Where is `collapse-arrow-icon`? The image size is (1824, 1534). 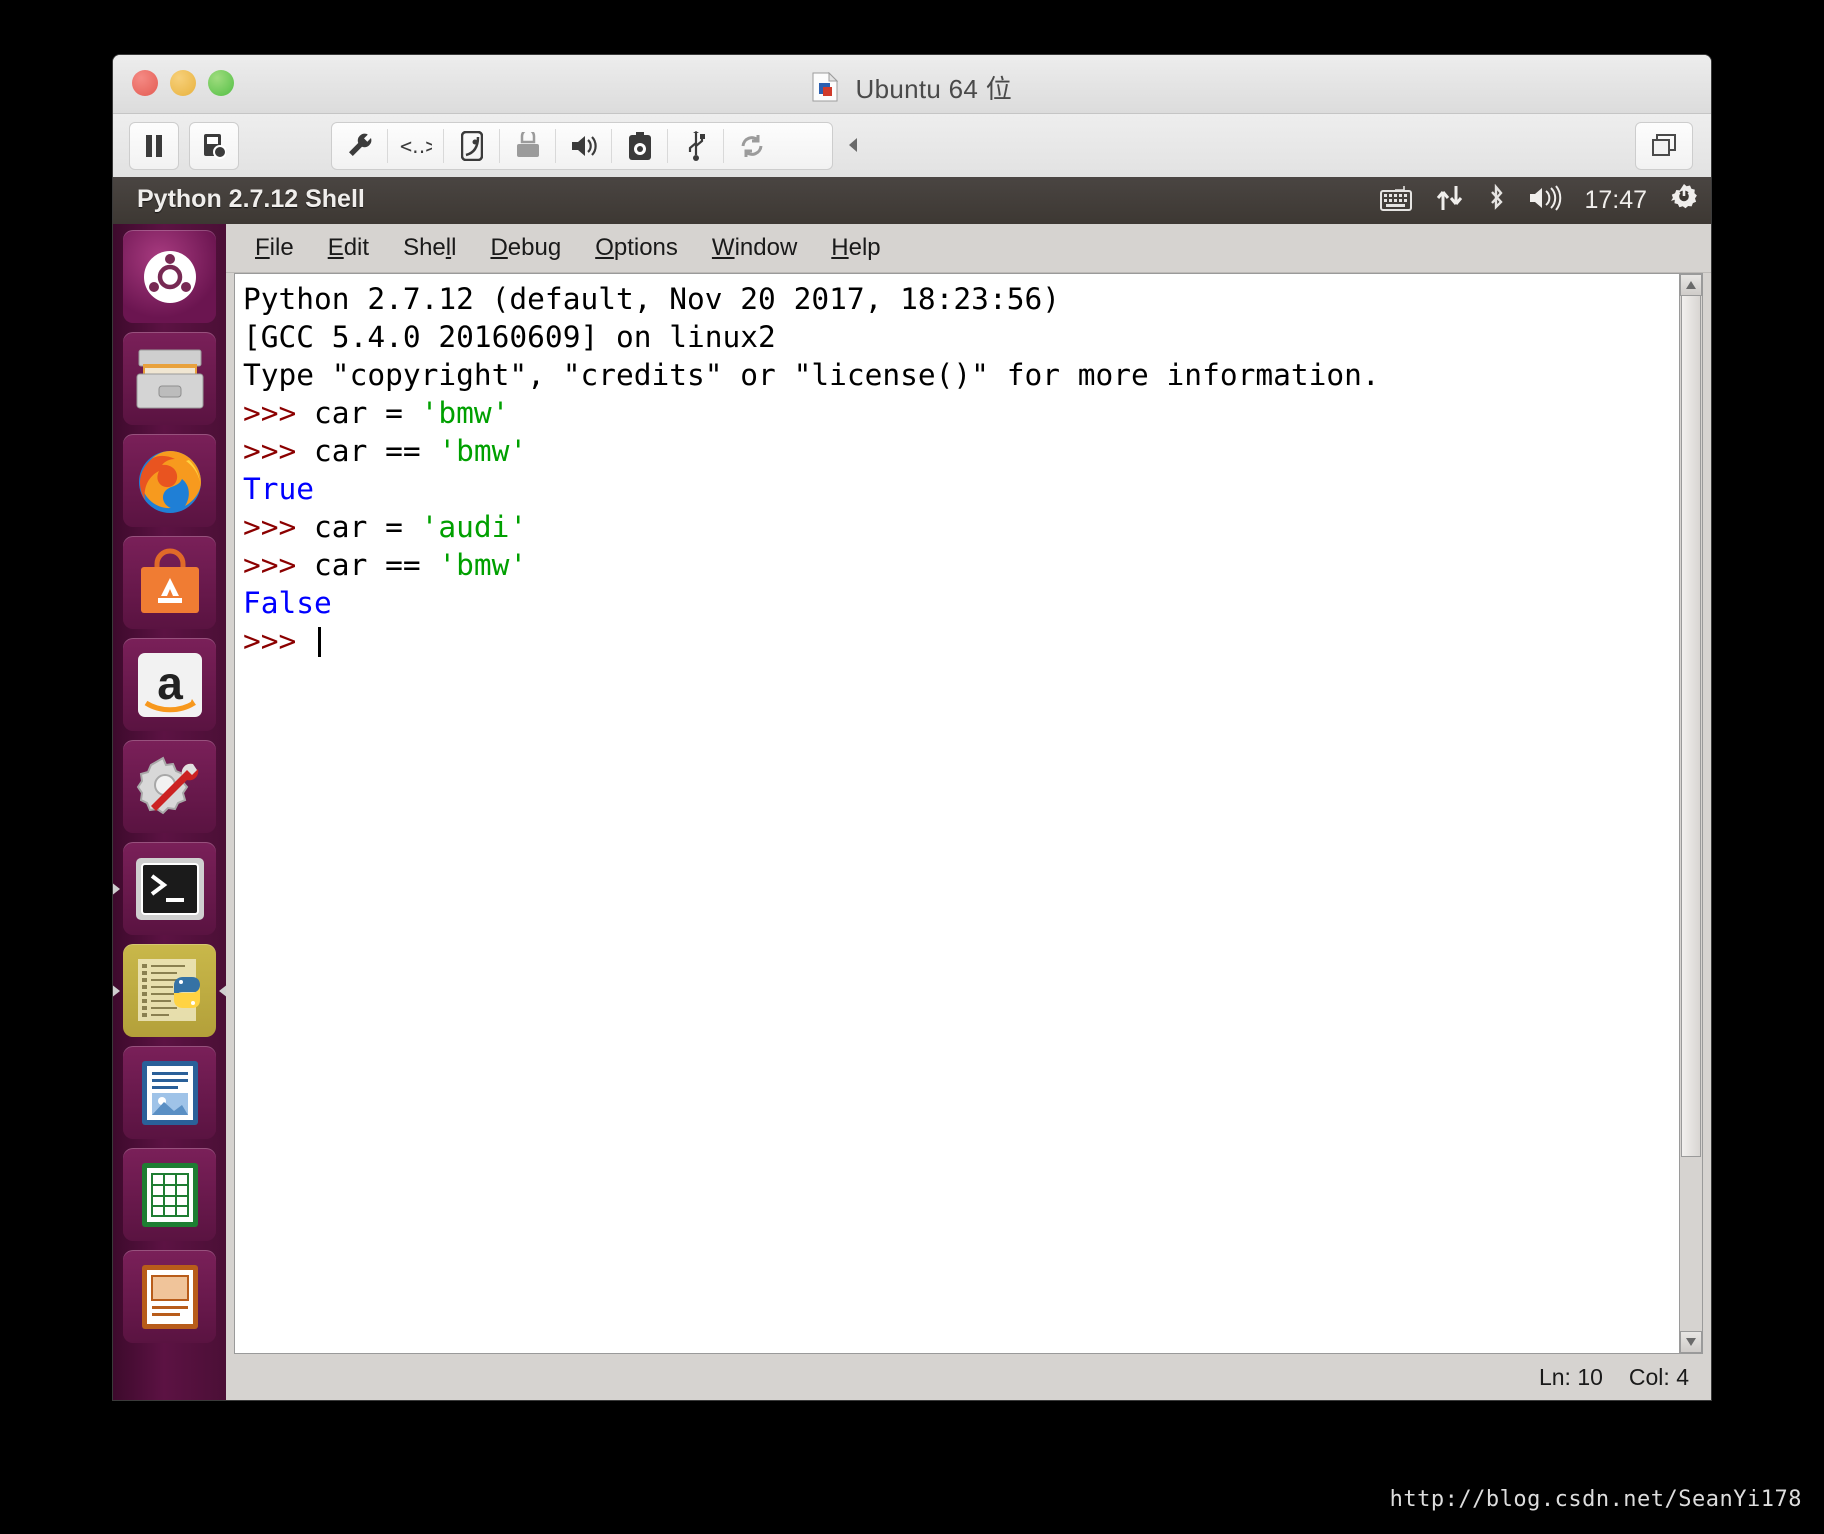
collapse-arrow-icon is located at coordinates (853, 145).